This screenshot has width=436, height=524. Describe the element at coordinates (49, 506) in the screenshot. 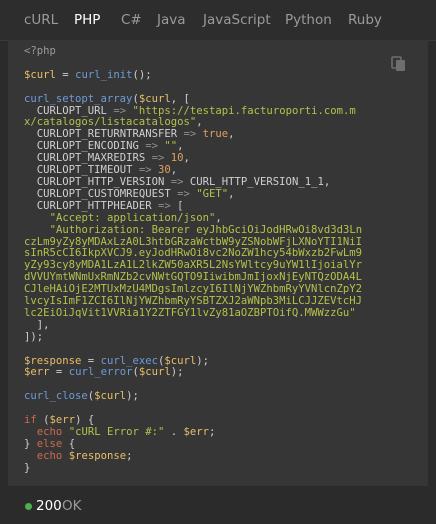

I see `status-code: 200` at that location.